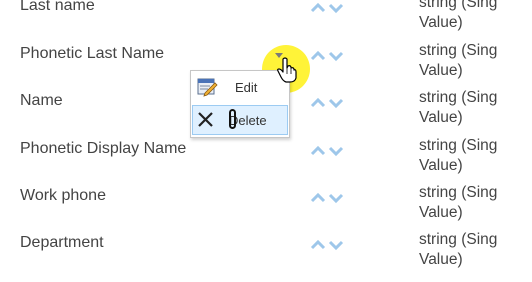  I want to click on delete-menu-item: Delete, so click(240, 120).